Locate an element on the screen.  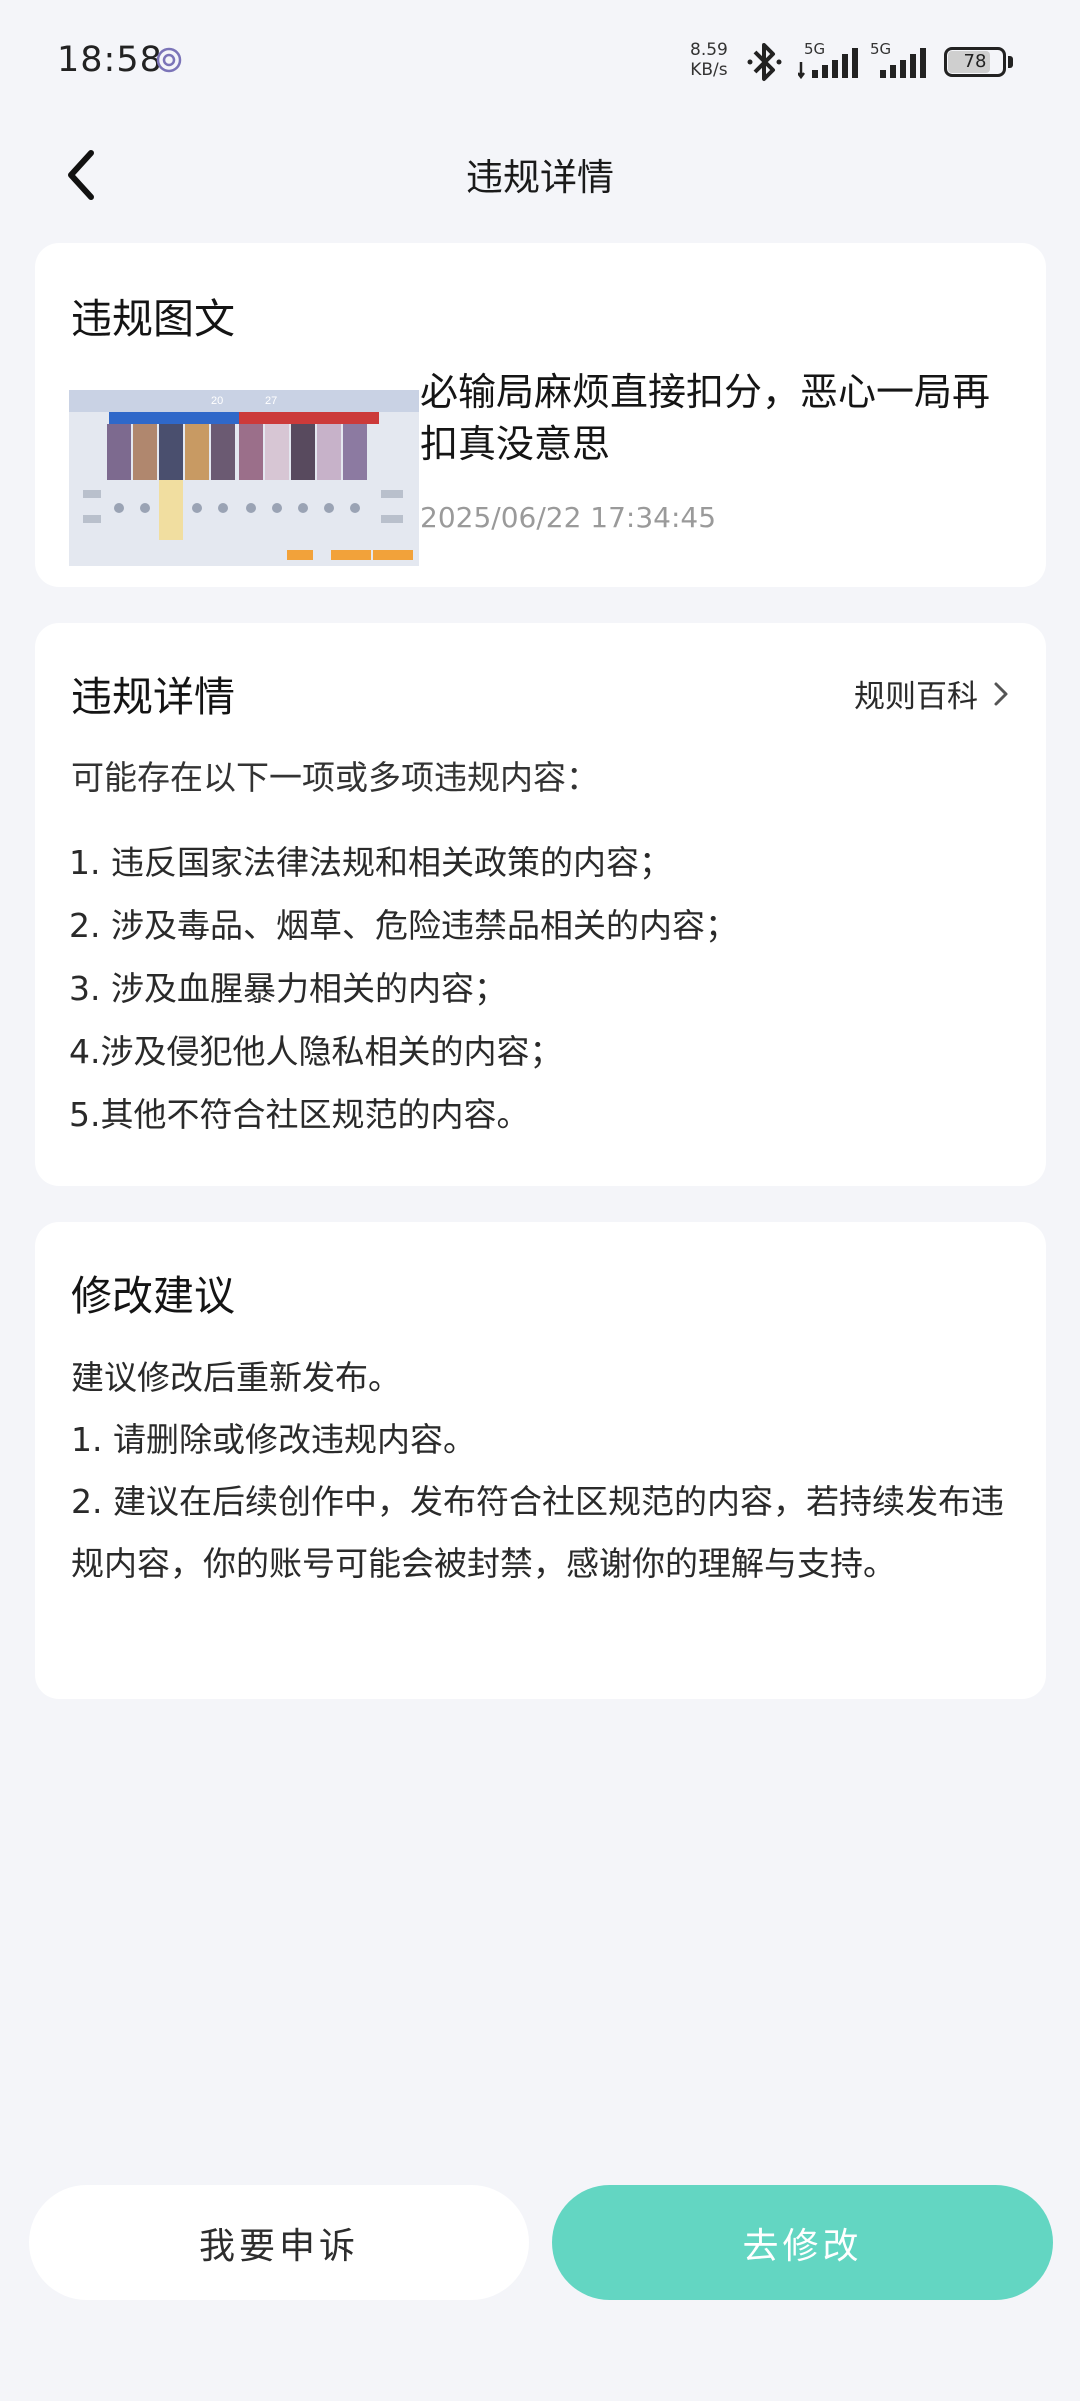
battery-indicator: 78 is located at coordinates (979, 62).